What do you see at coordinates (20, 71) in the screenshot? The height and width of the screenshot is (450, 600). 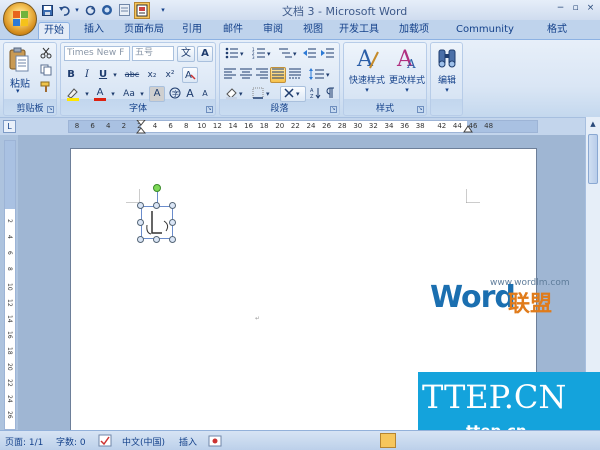 I see `paste-button: 粘贴 ▾` at bounding box center [20, 71].